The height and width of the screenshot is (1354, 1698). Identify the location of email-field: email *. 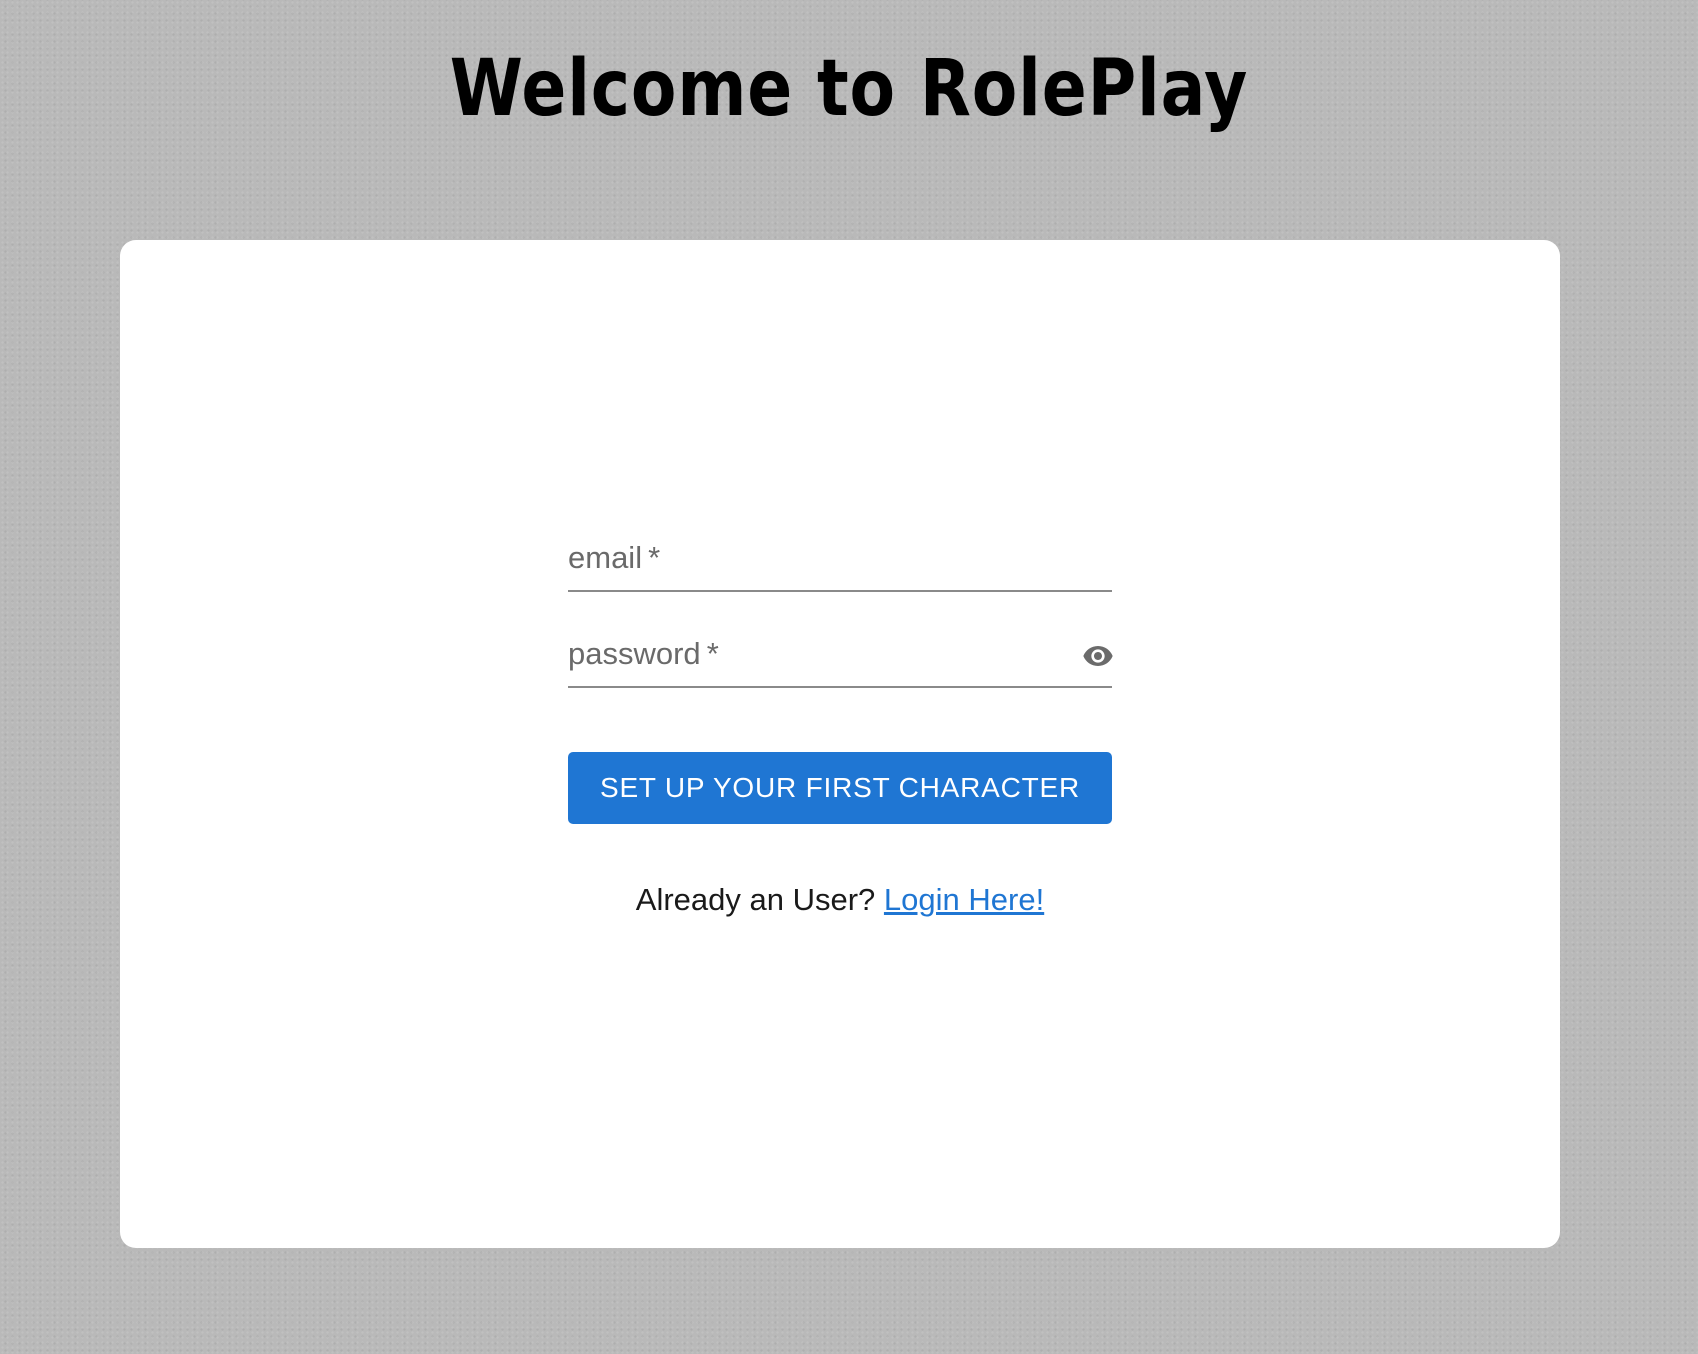
(840, 561).